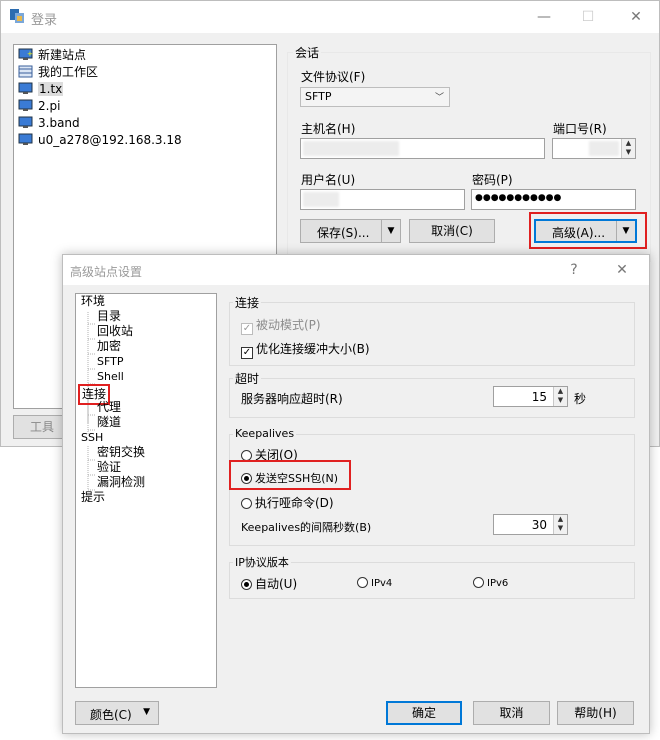 This screenshot has height=740, width=660. I want to click on keepalive-null-label: 发送空SSH包(N), so click(297, 478).